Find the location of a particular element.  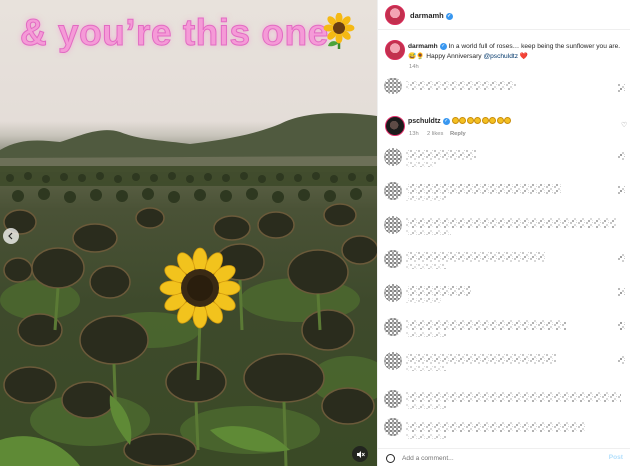

comment-sunflowers is located at coordinates (481, 121).